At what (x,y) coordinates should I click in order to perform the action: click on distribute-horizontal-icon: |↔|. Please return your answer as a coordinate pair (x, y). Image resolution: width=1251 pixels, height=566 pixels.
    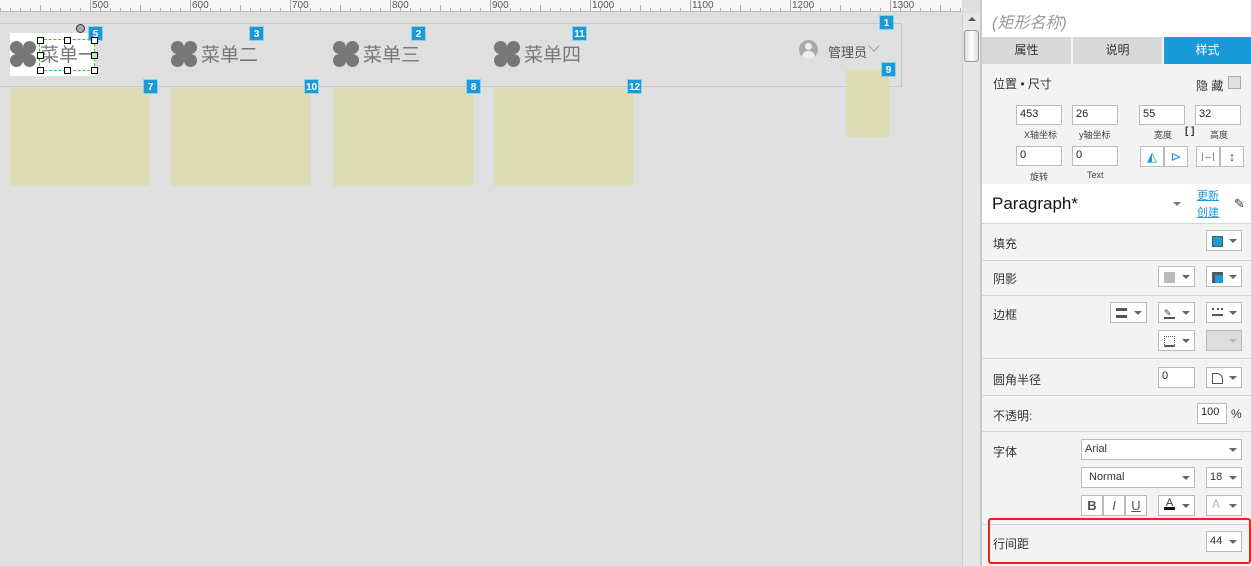
    Looking at the image, I should click on (1208, 156).